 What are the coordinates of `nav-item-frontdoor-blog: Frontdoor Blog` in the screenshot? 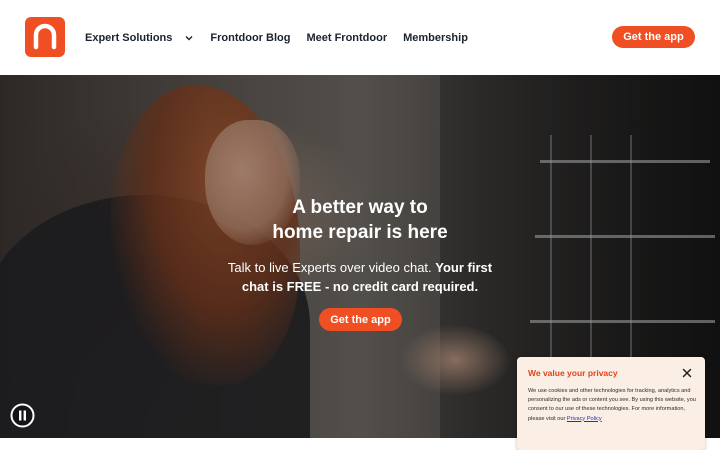 It's located at (250, 38).